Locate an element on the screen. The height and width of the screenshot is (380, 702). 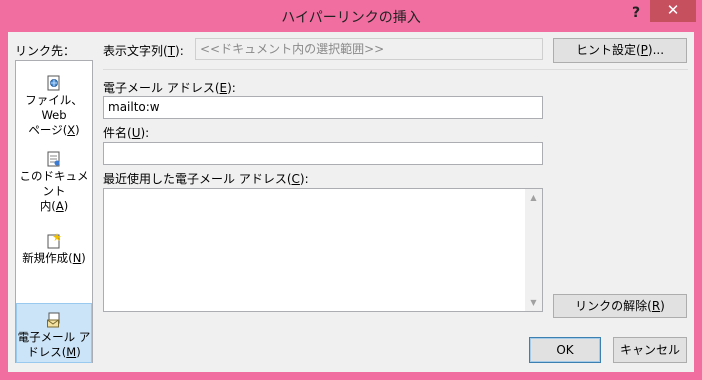
title-bar: ハイパーリンクの挿入 ? ✕ is located at coordinates (351, 16).